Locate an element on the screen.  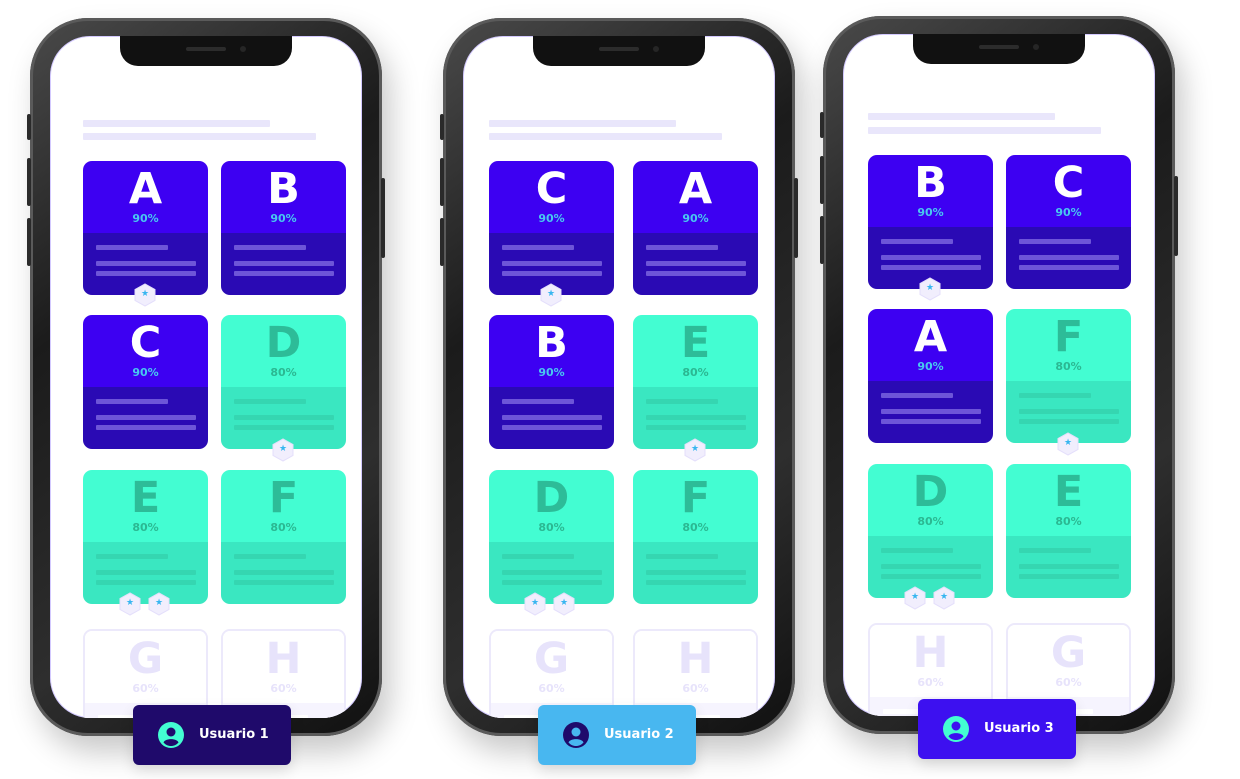
user-1-tag: Usuario 1 is located at coordinates (212, 735).